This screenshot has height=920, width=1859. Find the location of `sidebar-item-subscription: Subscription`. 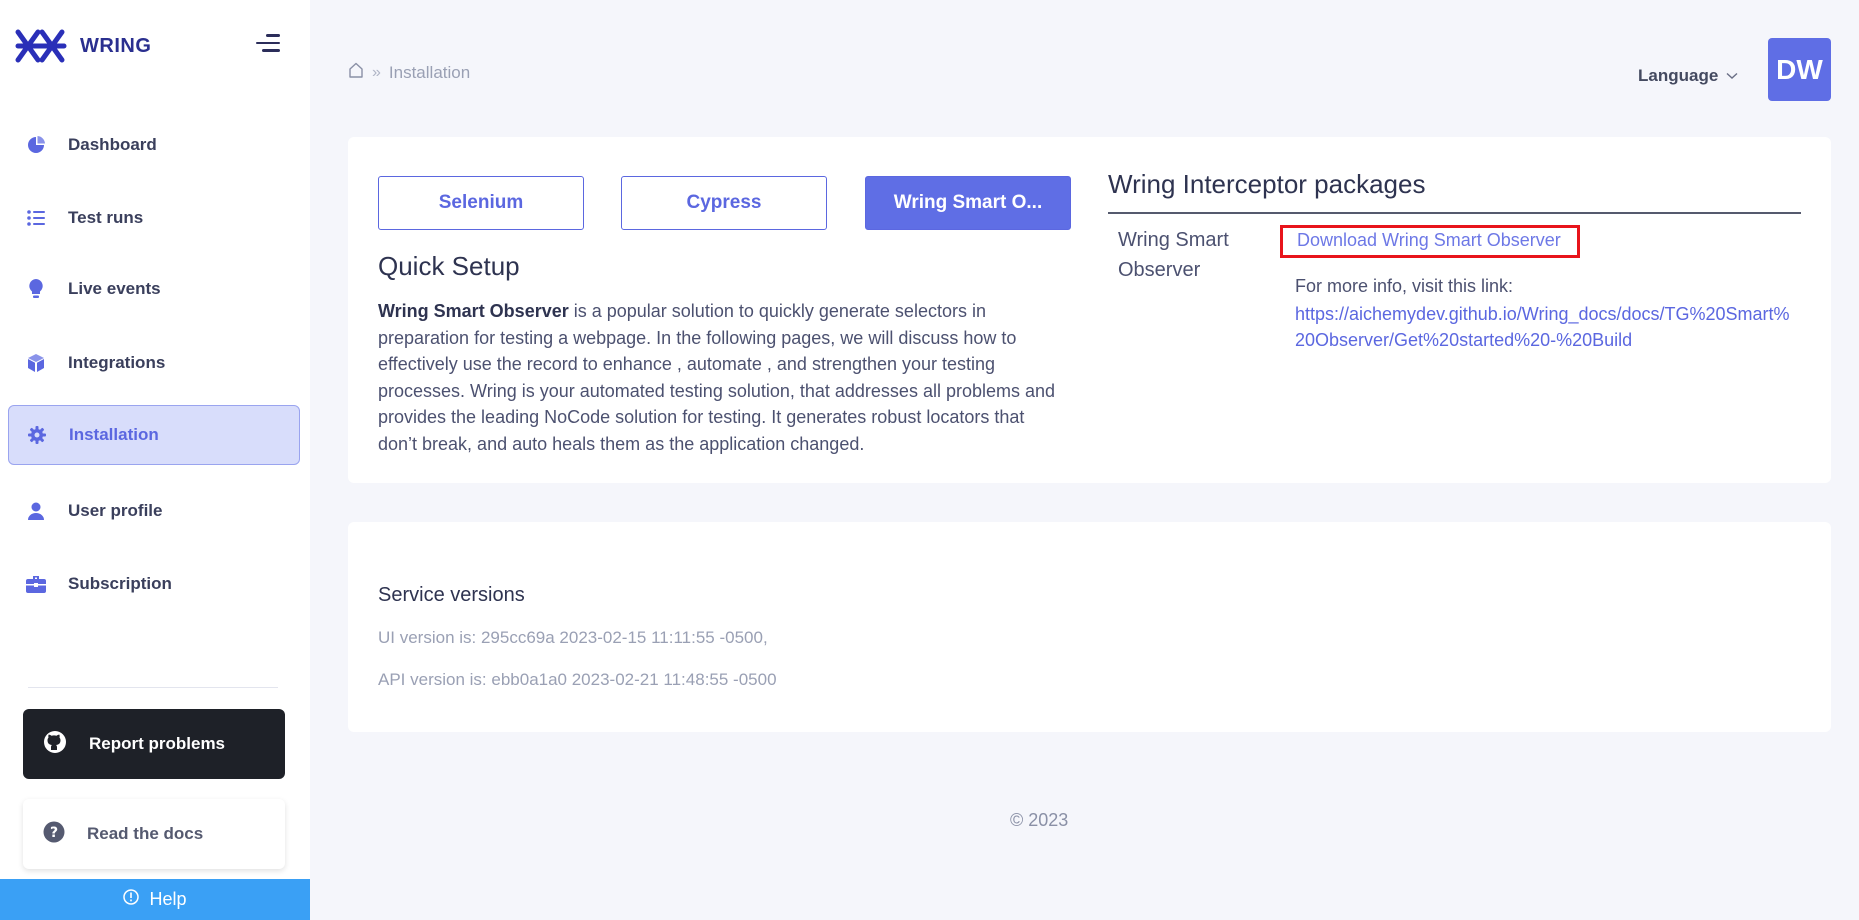

sidebar-item-subscription: Subscription is located at coordinates (154, 584).